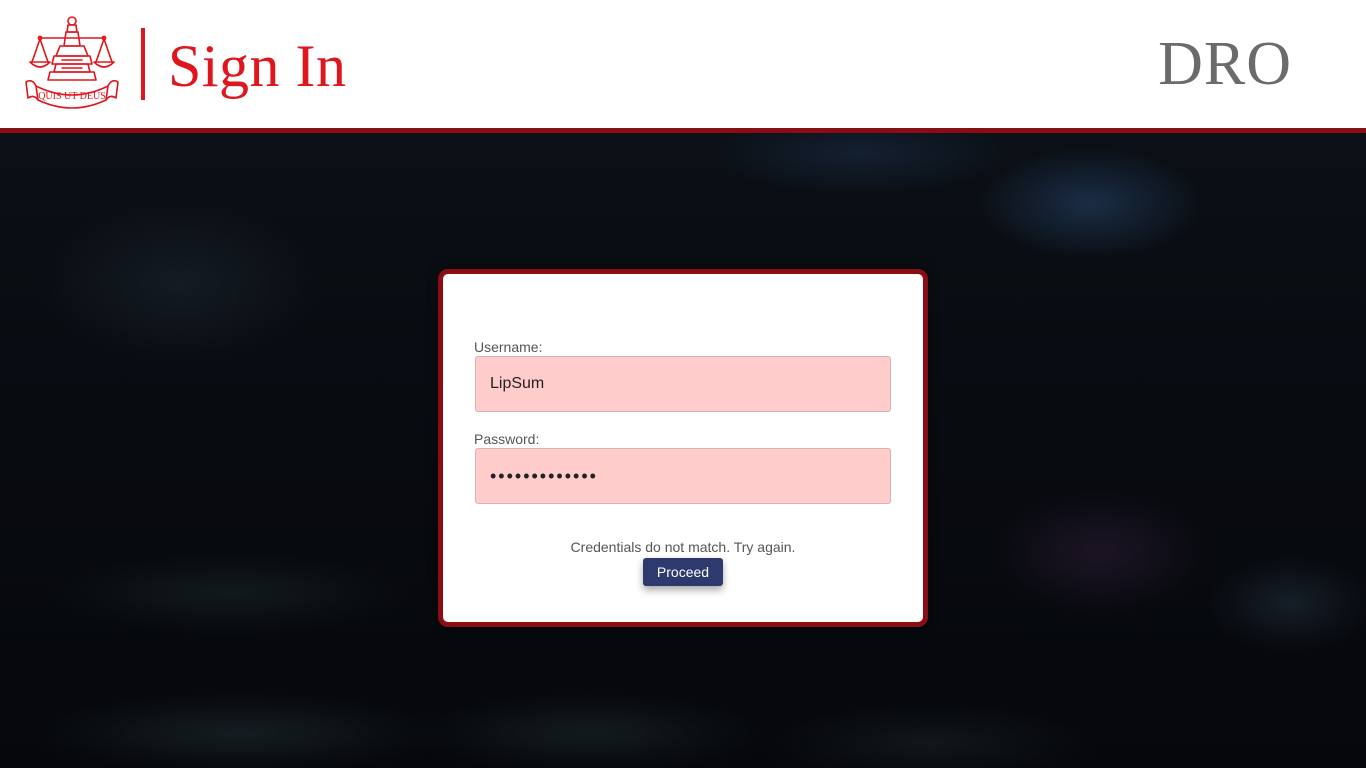 This screenshot has height=768, width=1366. I want to click on svg-text: QUIS UT DEUS, so click(72, 96).